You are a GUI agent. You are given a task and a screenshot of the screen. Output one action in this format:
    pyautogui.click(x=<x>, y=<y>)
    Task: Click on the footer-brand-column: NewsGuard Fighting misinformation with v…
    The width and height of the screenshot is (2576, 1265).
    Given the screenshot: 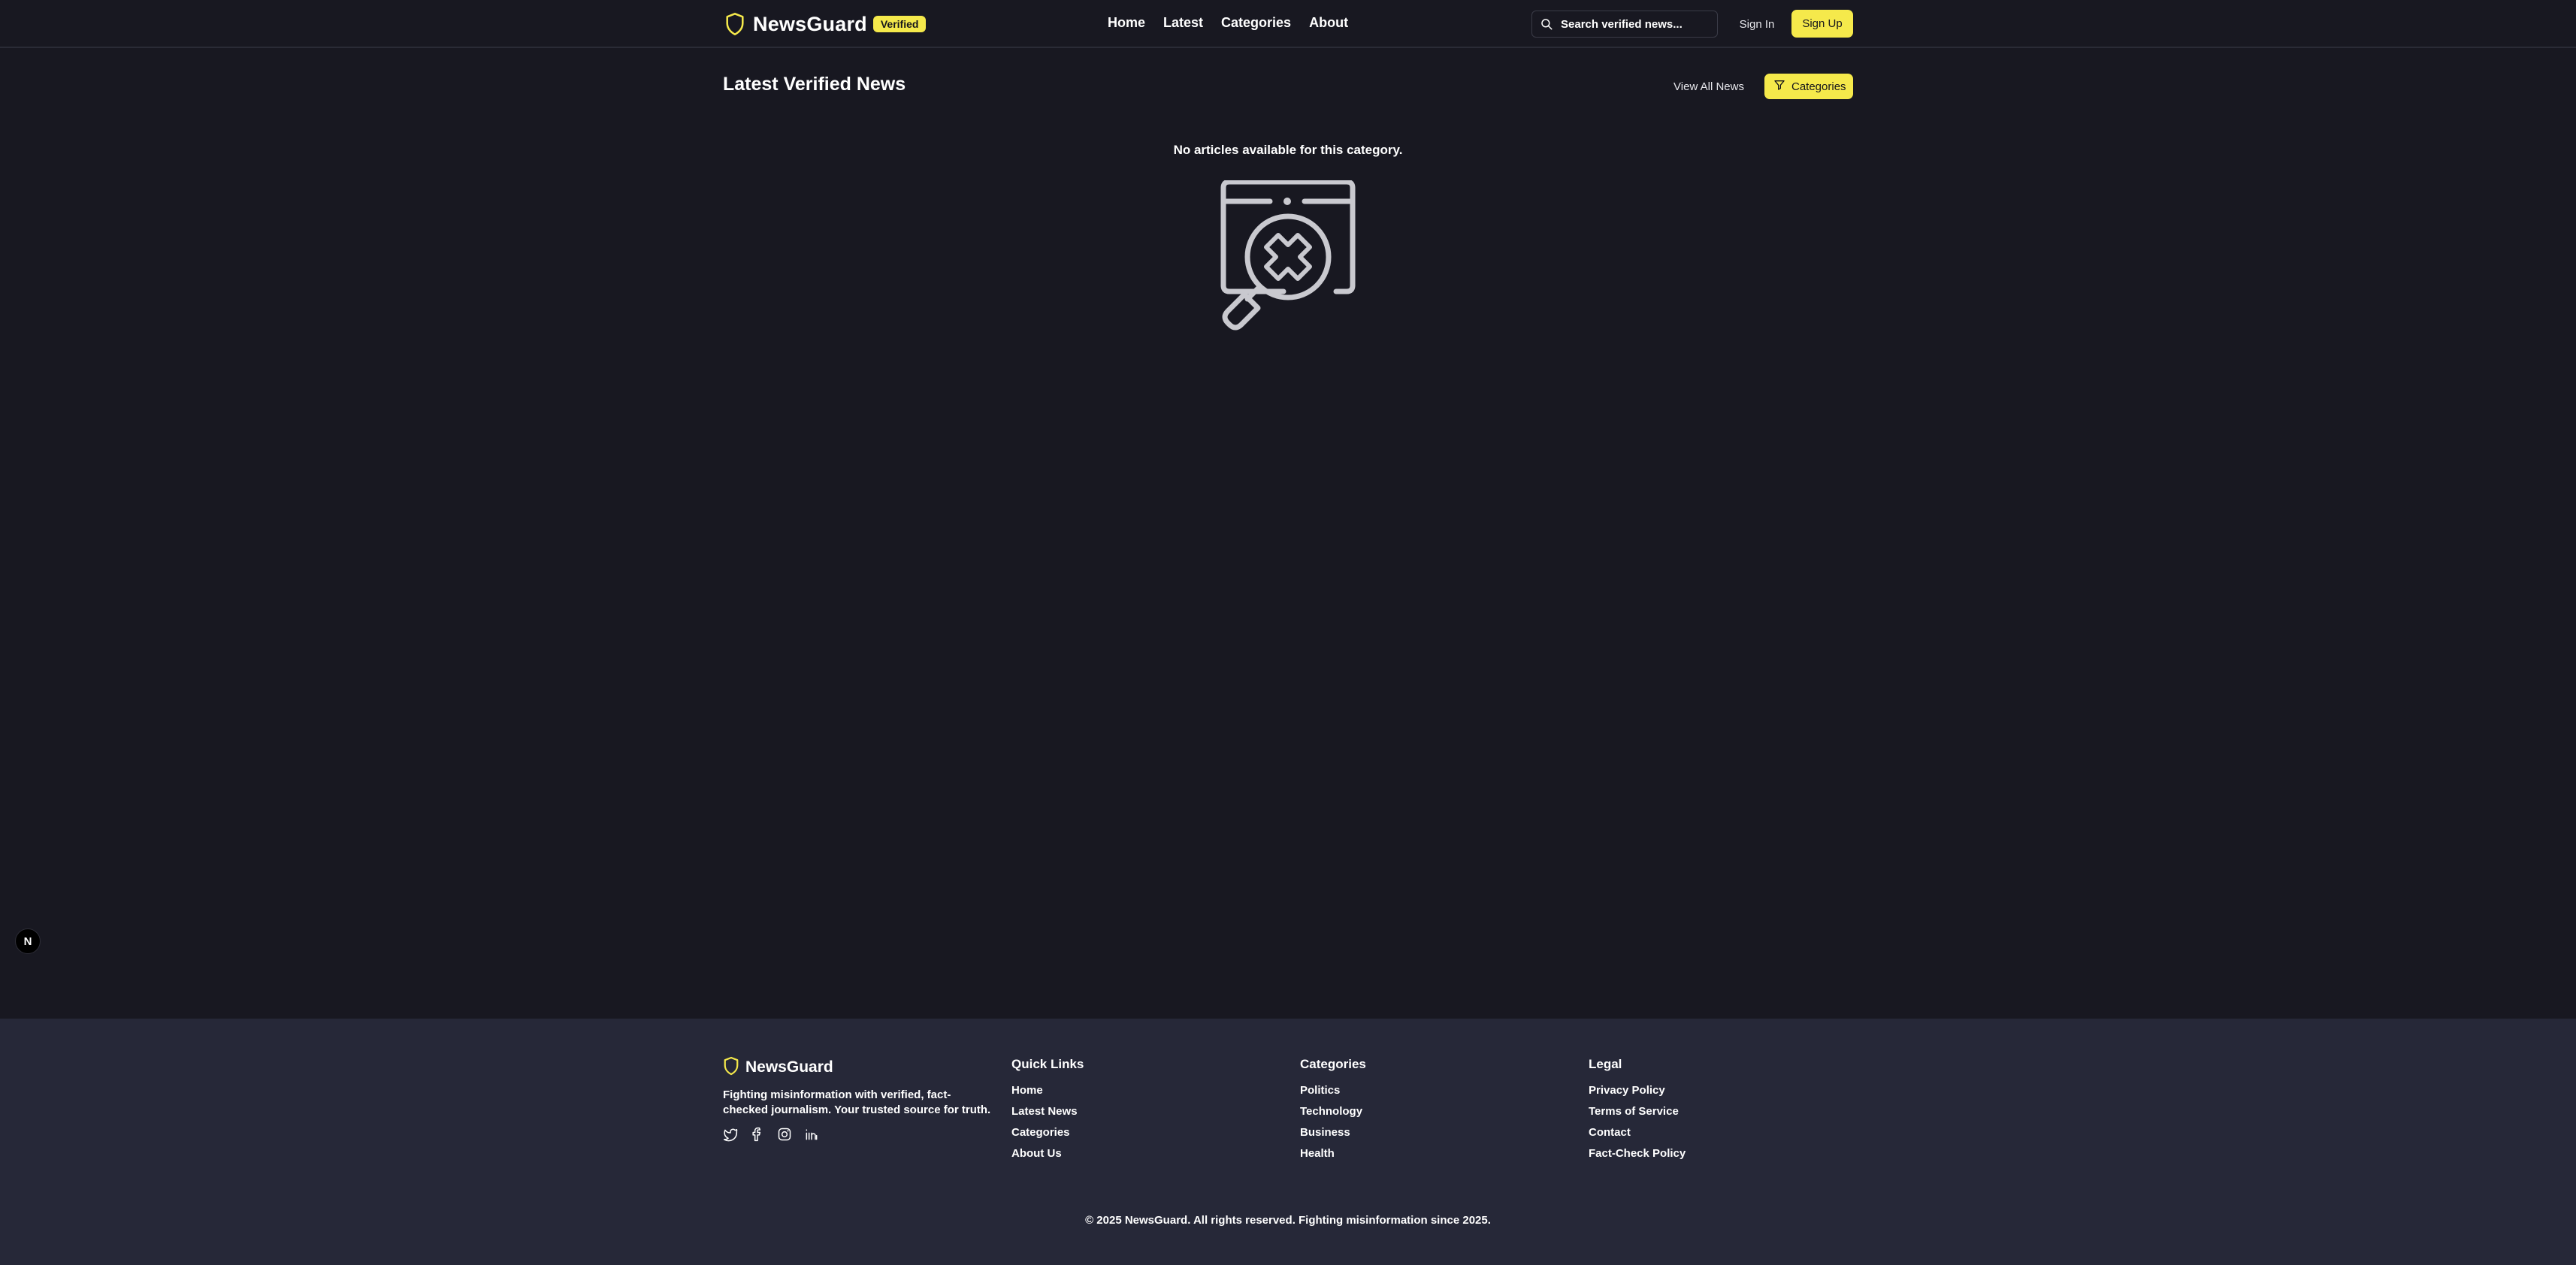 What is the action you would take?
    pyautogui.click(x=858, y=1099)
    